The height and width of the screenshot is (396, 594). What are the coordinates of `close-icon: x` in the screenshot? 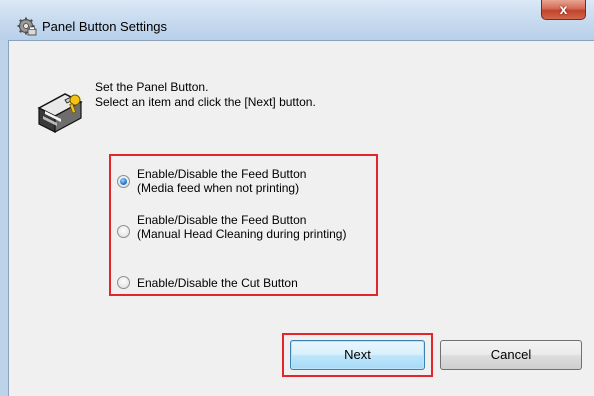 It's located at (563, 9).